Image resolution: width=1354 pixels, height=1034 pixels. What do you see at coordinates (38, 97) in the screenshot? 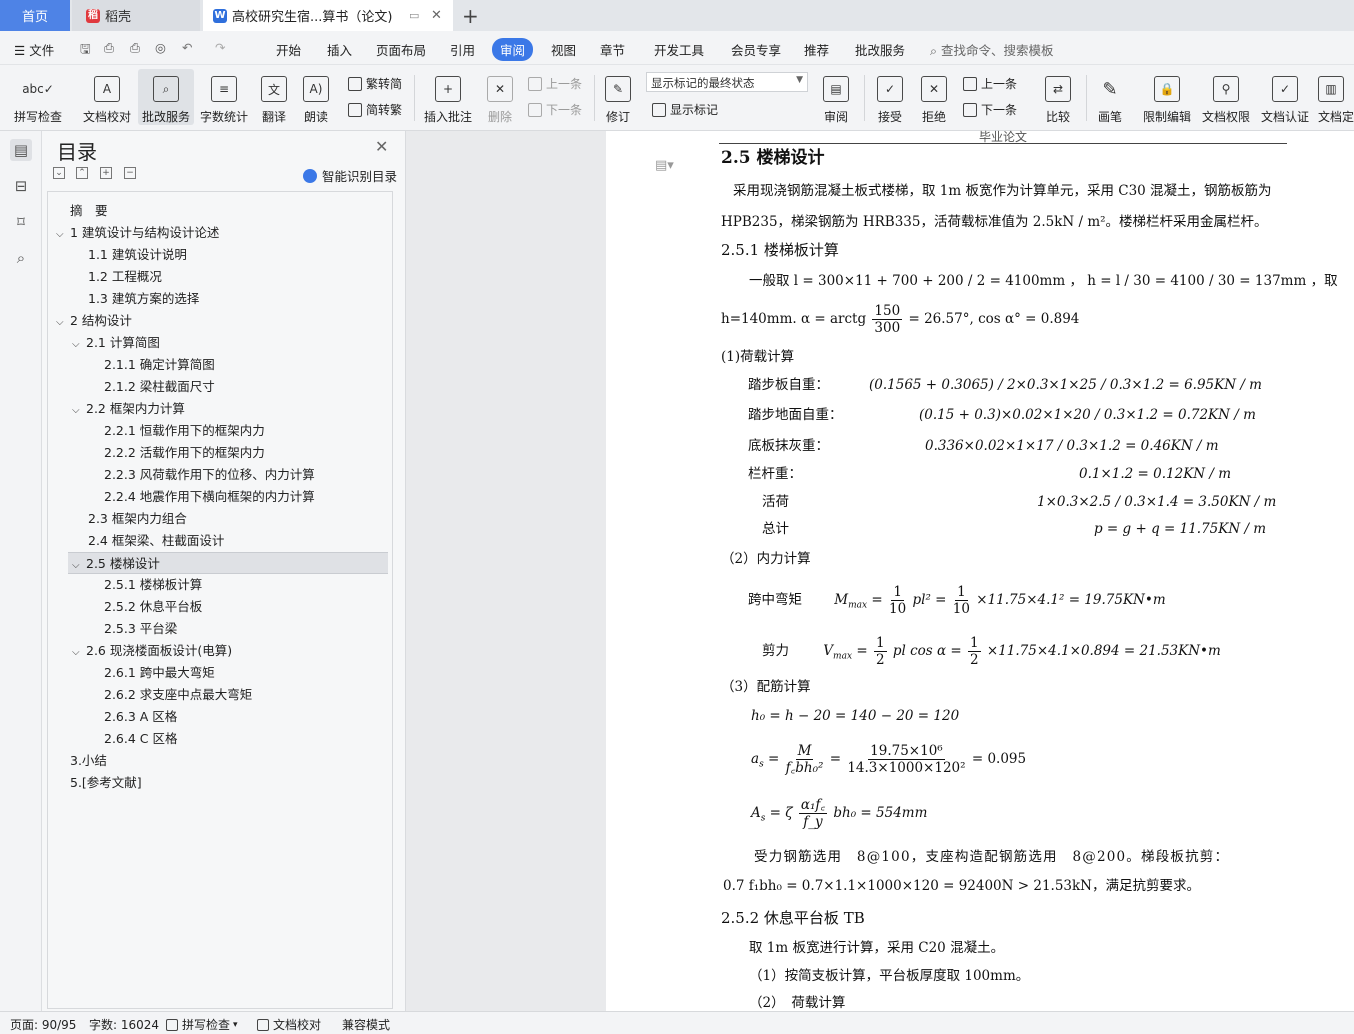
I see `spell-check-button: abc✓ 拼写检查` at bounding box center [38, 97].